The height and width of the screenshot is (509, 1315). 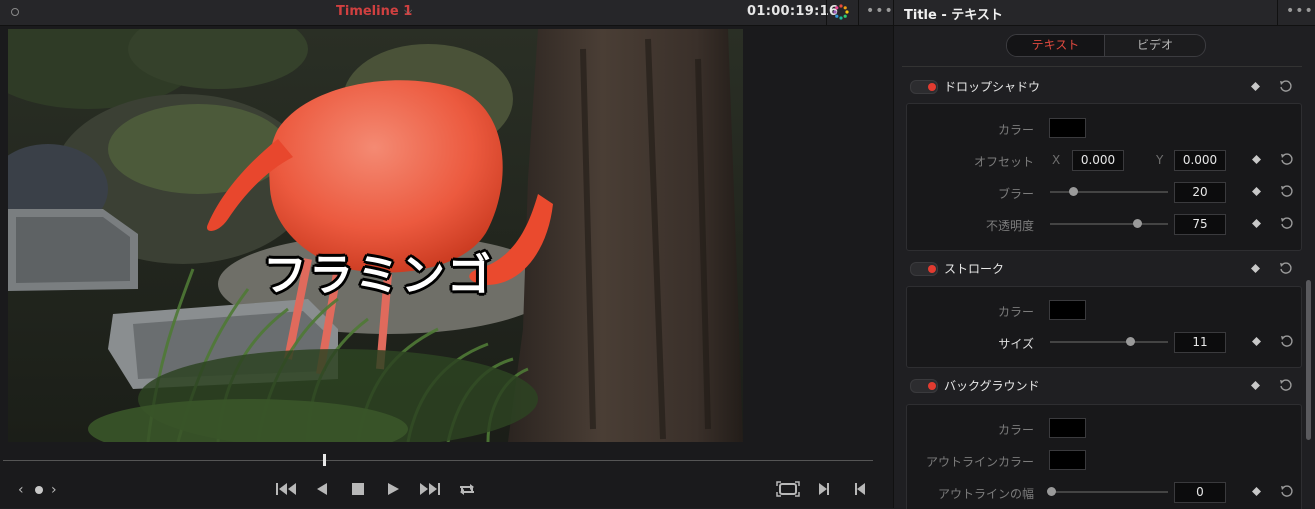 What do you see at coordinates (1099, 86) in the screenshot?
I see `section-drop-shadow: ドロップシャドウ` at bounding box center [1099, 86].